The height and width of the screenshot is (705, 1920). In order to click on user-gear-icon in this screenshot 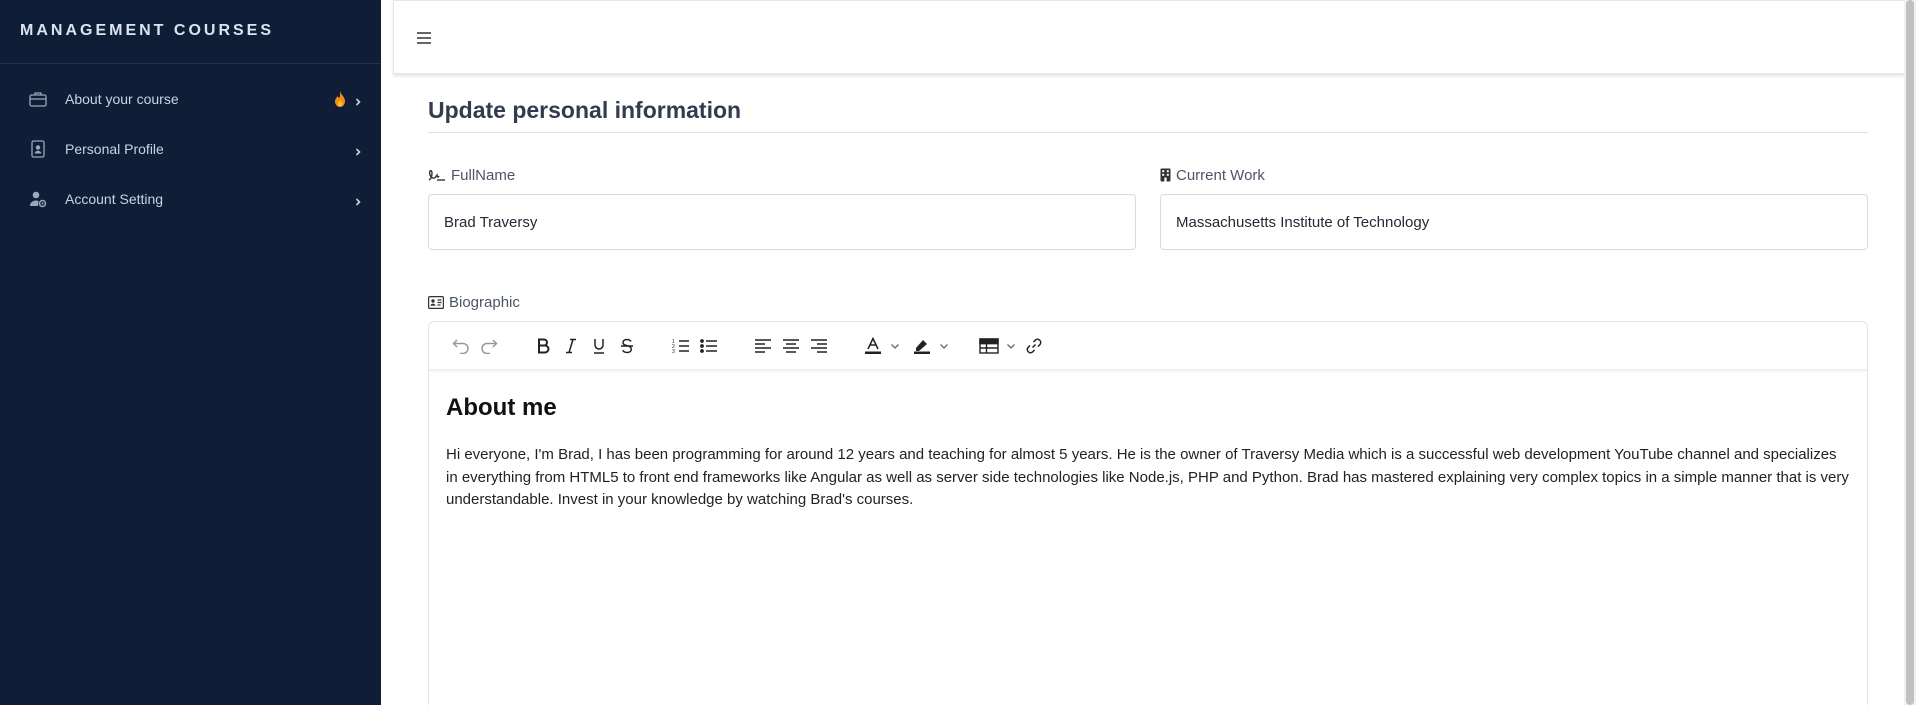, I will do `click(38, 199)`.